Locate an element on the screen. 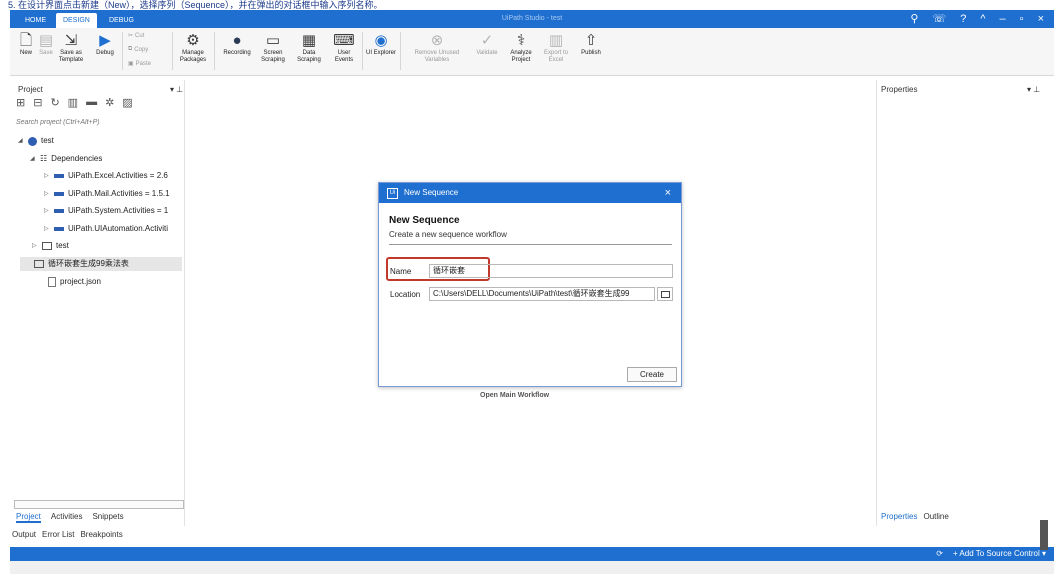 This screenshot has width=1054, height=574. cut-button: ✂ Cut is located at coordinates (136, 36).